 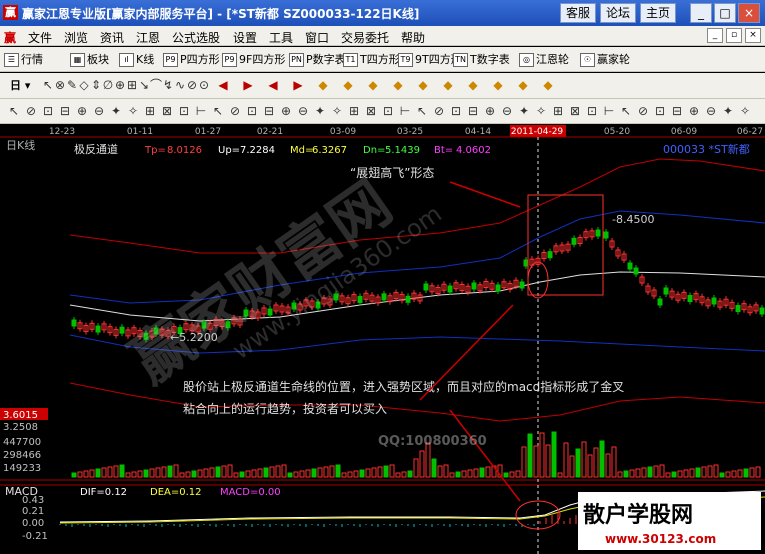 What do you see at coordinates (405, 111) in the screenshot?
I see `tool-23-icon: ⊢` at bounding box center [405, 111].